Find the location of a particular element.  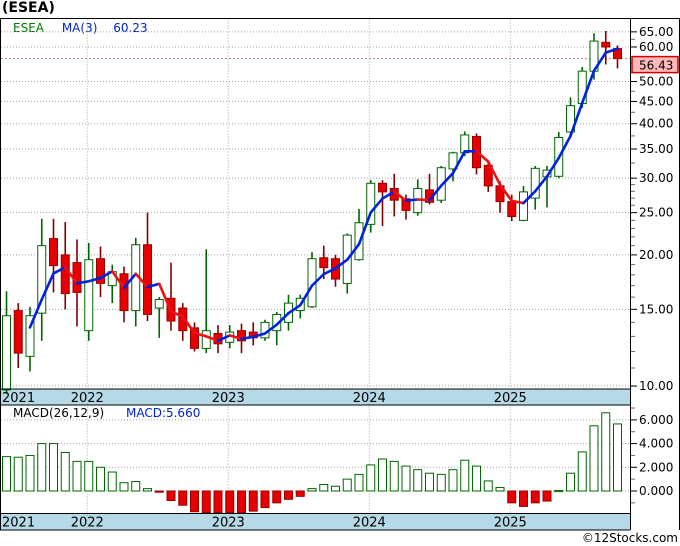

price-tick-label: 30.00 is located at coordinates (656, 178).